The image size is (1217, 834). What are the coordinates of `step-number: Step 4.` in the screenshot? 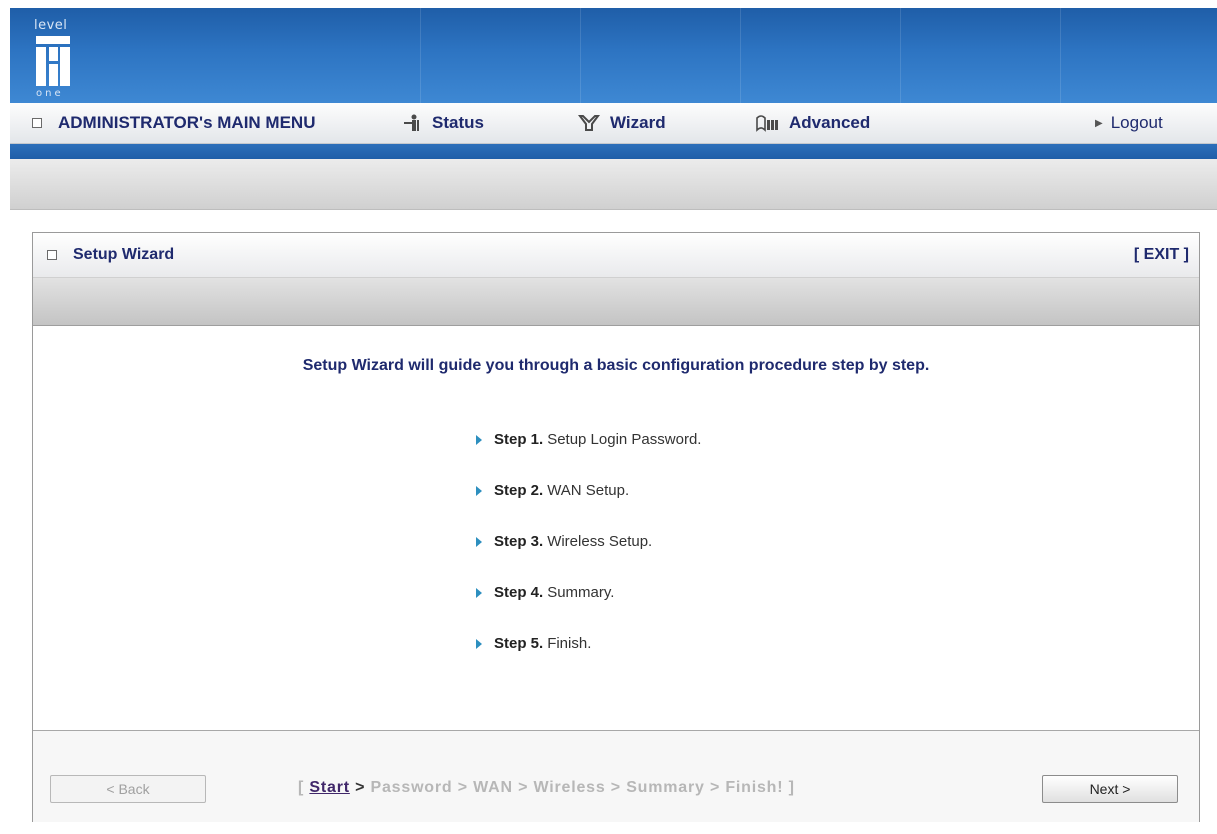 It's located at (519, 592).